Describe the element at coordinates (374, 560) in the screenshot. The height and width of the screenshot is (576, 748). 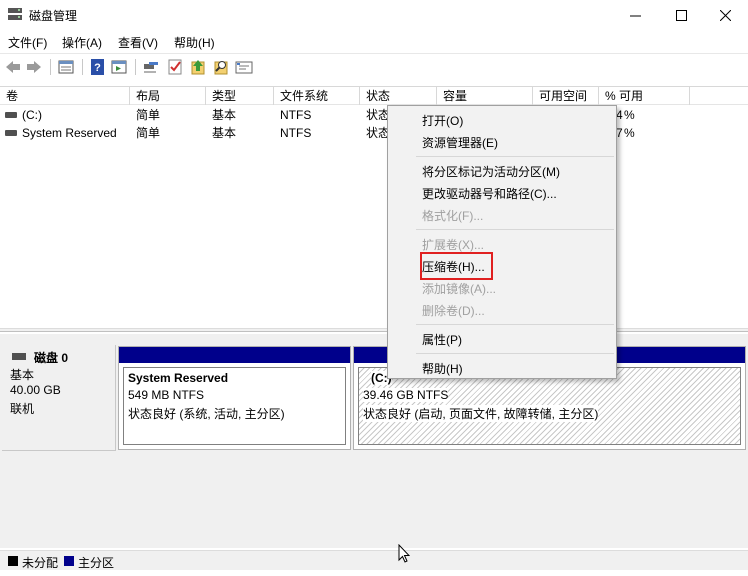
I see `legend: 未分配 主分区` at that location.